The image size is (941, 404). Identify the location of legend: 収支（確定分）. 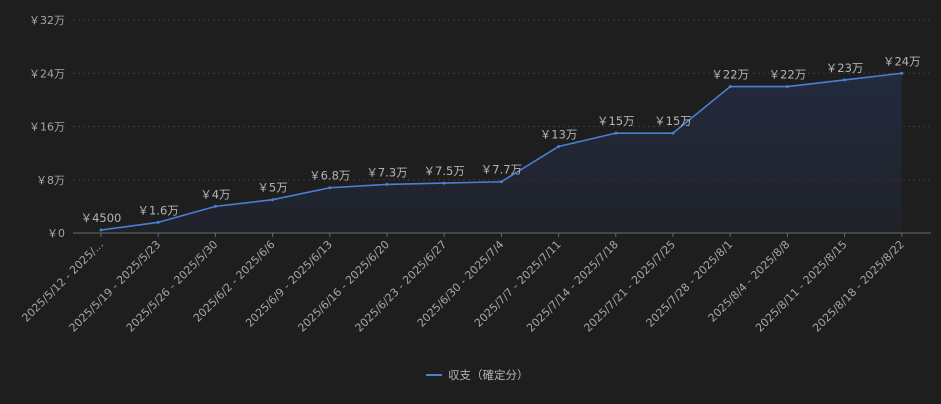
(477, 375).